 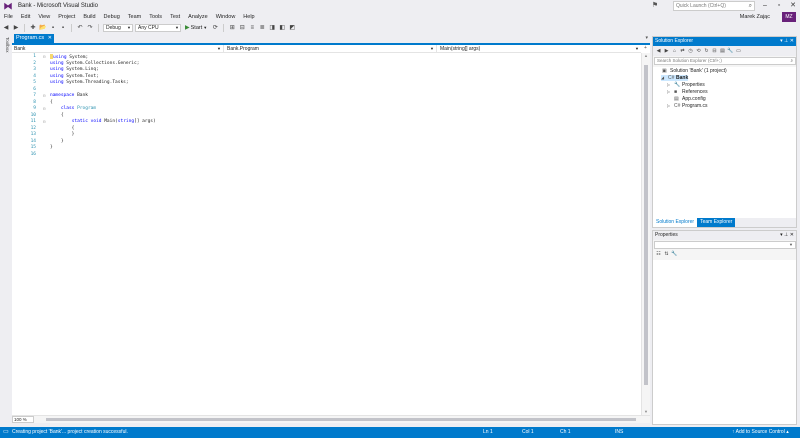 What do you see at coordinates (674, 254) in the screenshot?
I see `property-pages-icon: 🔧` at bounding box center [674, 254].